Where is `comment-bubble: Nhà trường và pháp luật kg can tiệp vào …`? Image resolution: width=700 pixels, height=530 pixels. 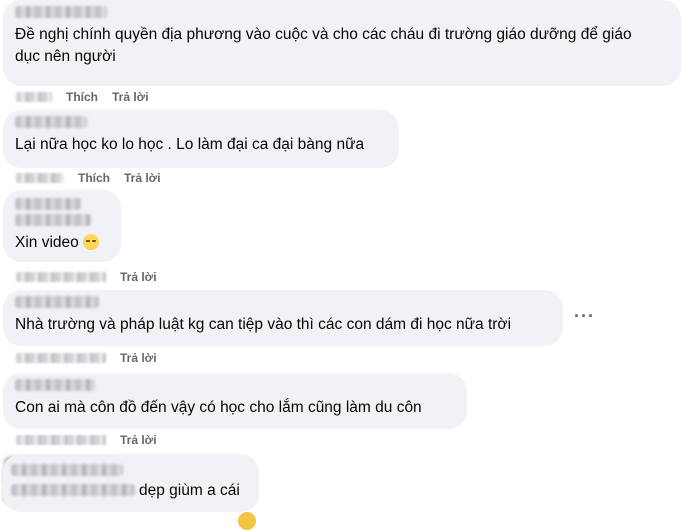
comment-bubble: Nhà trường và pháp luật kg can tiệp vào … is located at coordinates (283, 318).